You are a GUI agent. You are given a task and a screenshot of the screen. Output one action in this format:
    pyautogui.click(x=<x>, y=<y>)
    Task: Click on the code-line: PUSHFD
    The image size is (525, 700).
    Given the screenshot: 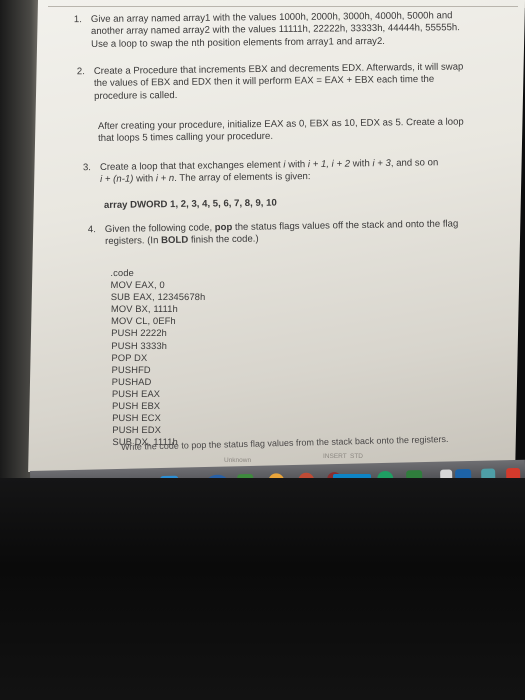 What is the action you would take?
    pyautogui.click(x=131, y=369)
    